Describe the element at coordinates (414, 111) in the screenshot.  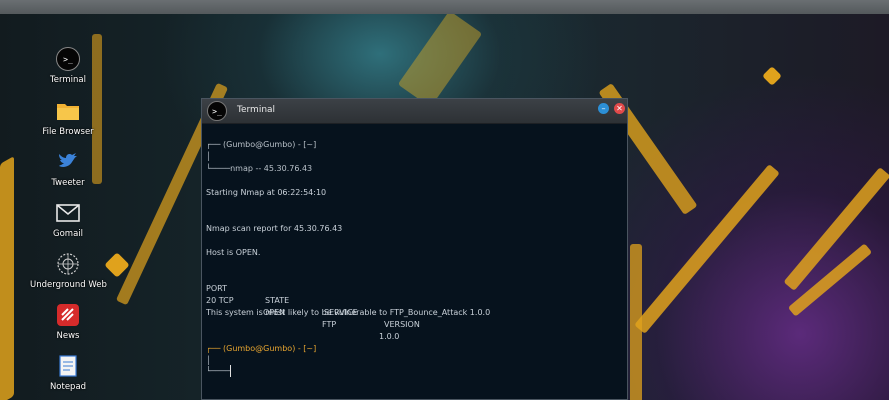
I see `window-titlebar: >_ Terminal – ✕` at that location.